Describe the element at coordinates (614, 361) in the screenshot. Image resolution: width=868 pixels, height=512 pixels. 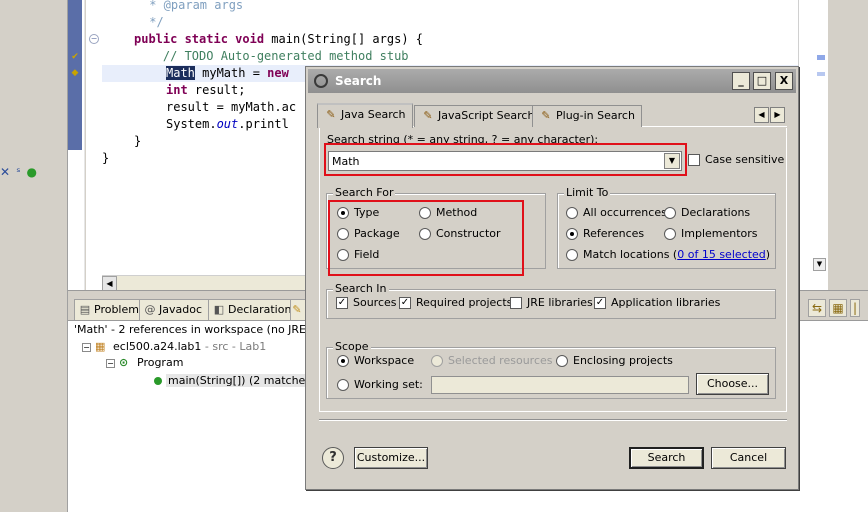
I see `radio-enclosing-projects: Enclosing projects` at that location.